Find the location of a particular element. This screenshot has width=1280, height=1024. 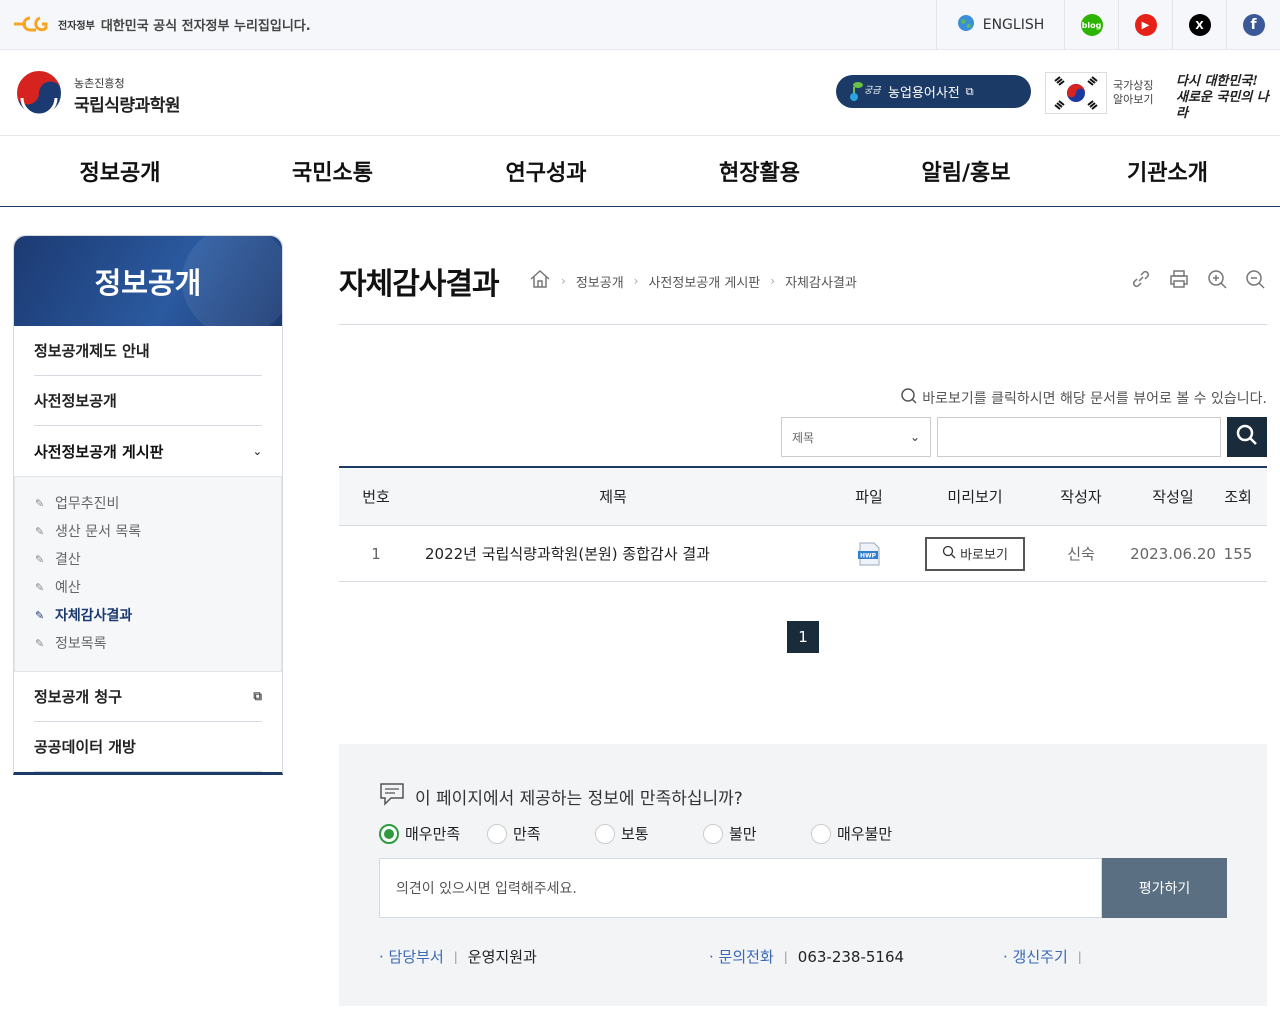

slogan-line-1: 다시 대한민국! is located at coordinates (1217, 81).